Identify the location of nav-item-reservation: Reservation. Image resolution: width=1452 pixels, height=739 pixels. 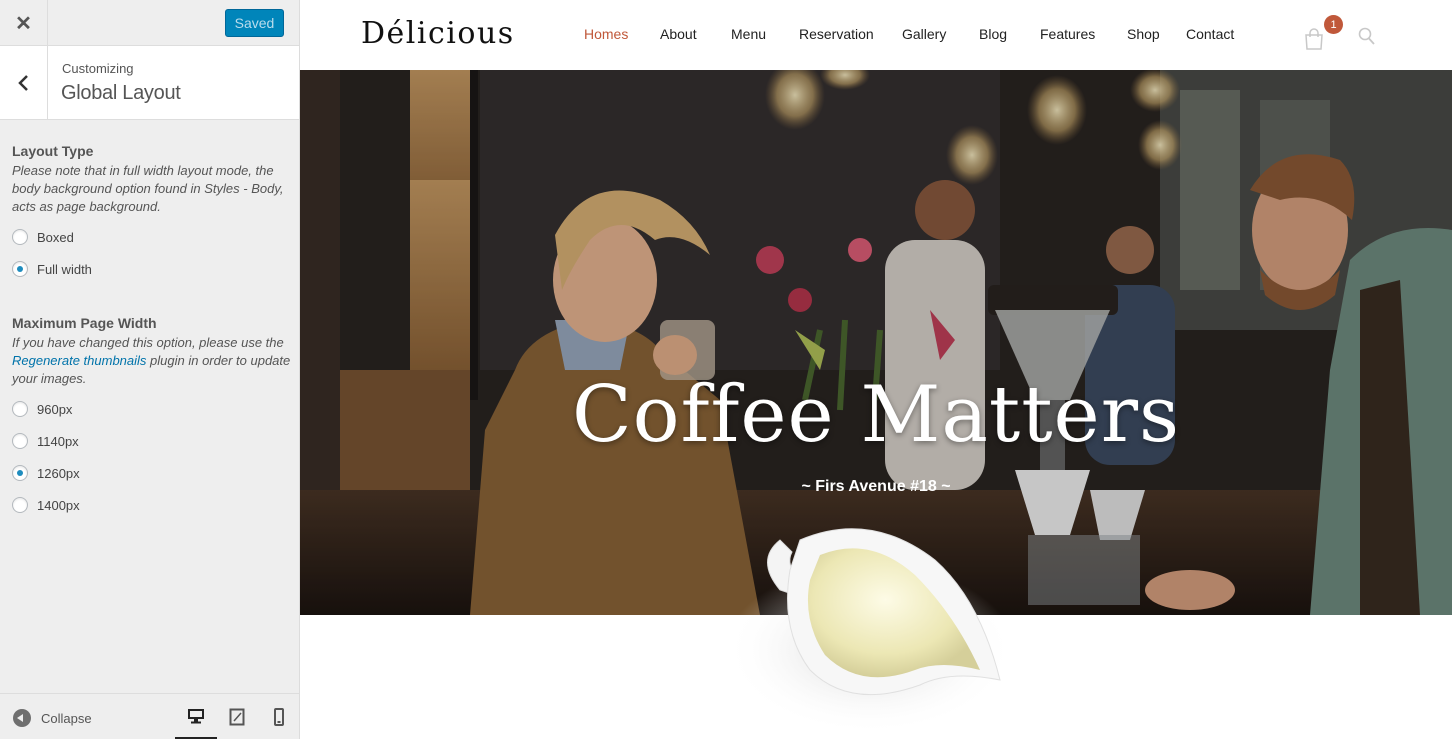
(836, 34).